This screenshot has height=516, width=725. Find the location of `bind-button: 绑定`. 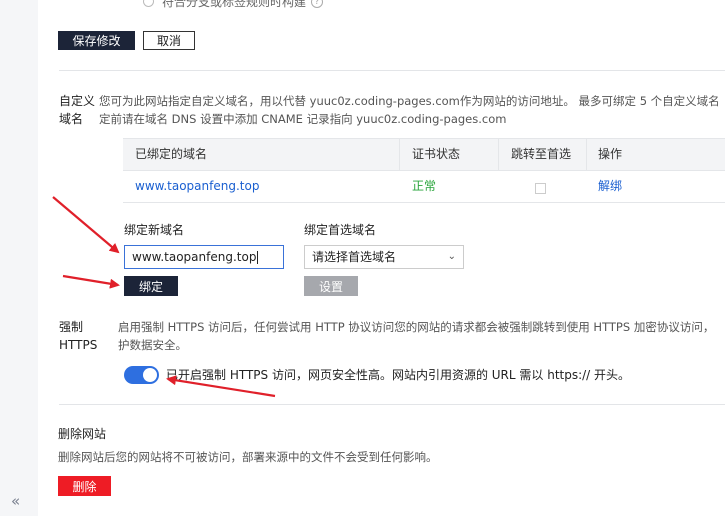

bind-button: 绑定 is located at coordinates (151, 286).